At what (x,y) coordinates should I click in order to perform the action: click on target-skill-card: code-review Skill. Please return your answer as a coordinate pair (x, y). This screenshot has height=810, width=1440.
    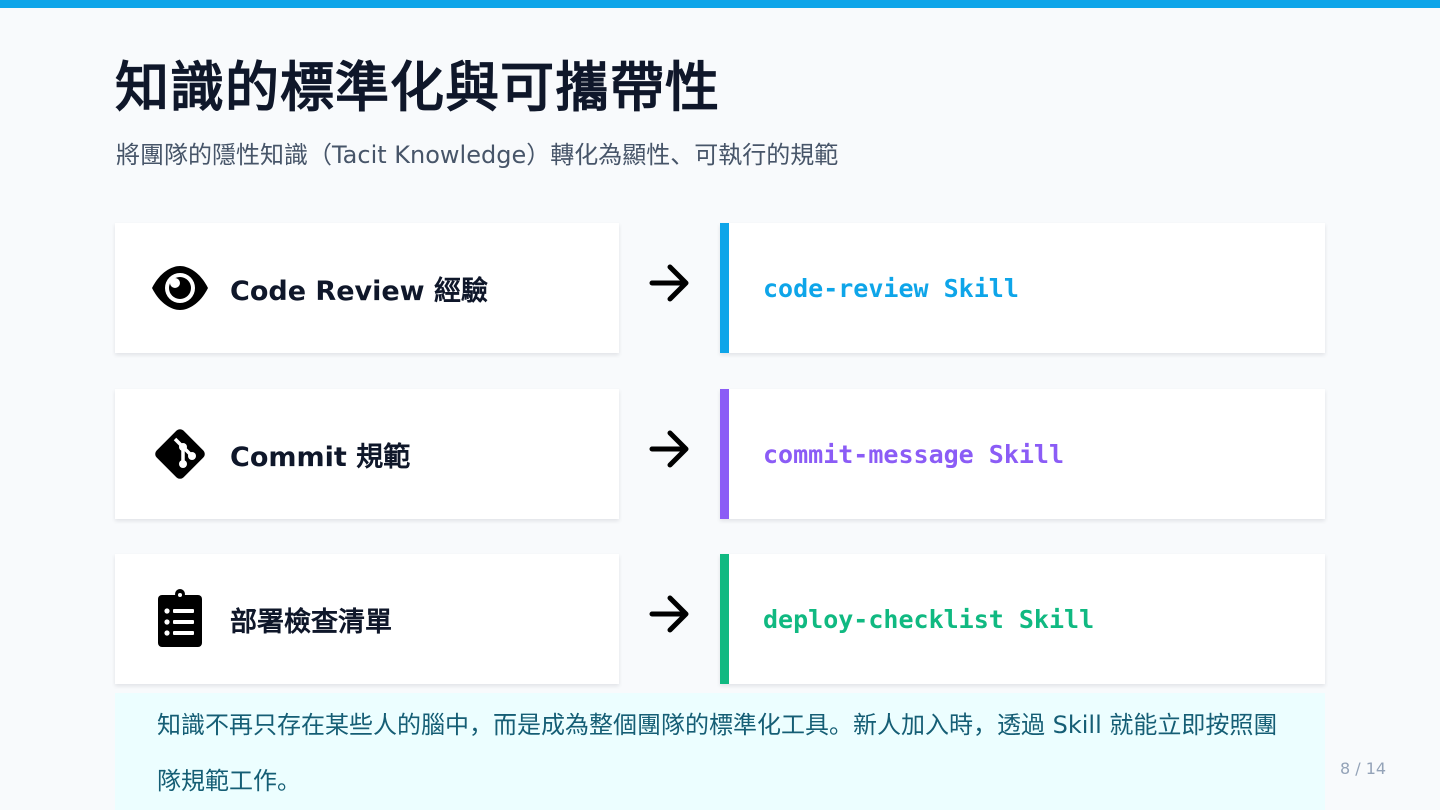
    Looking at the image, I should click on (1022, 288).